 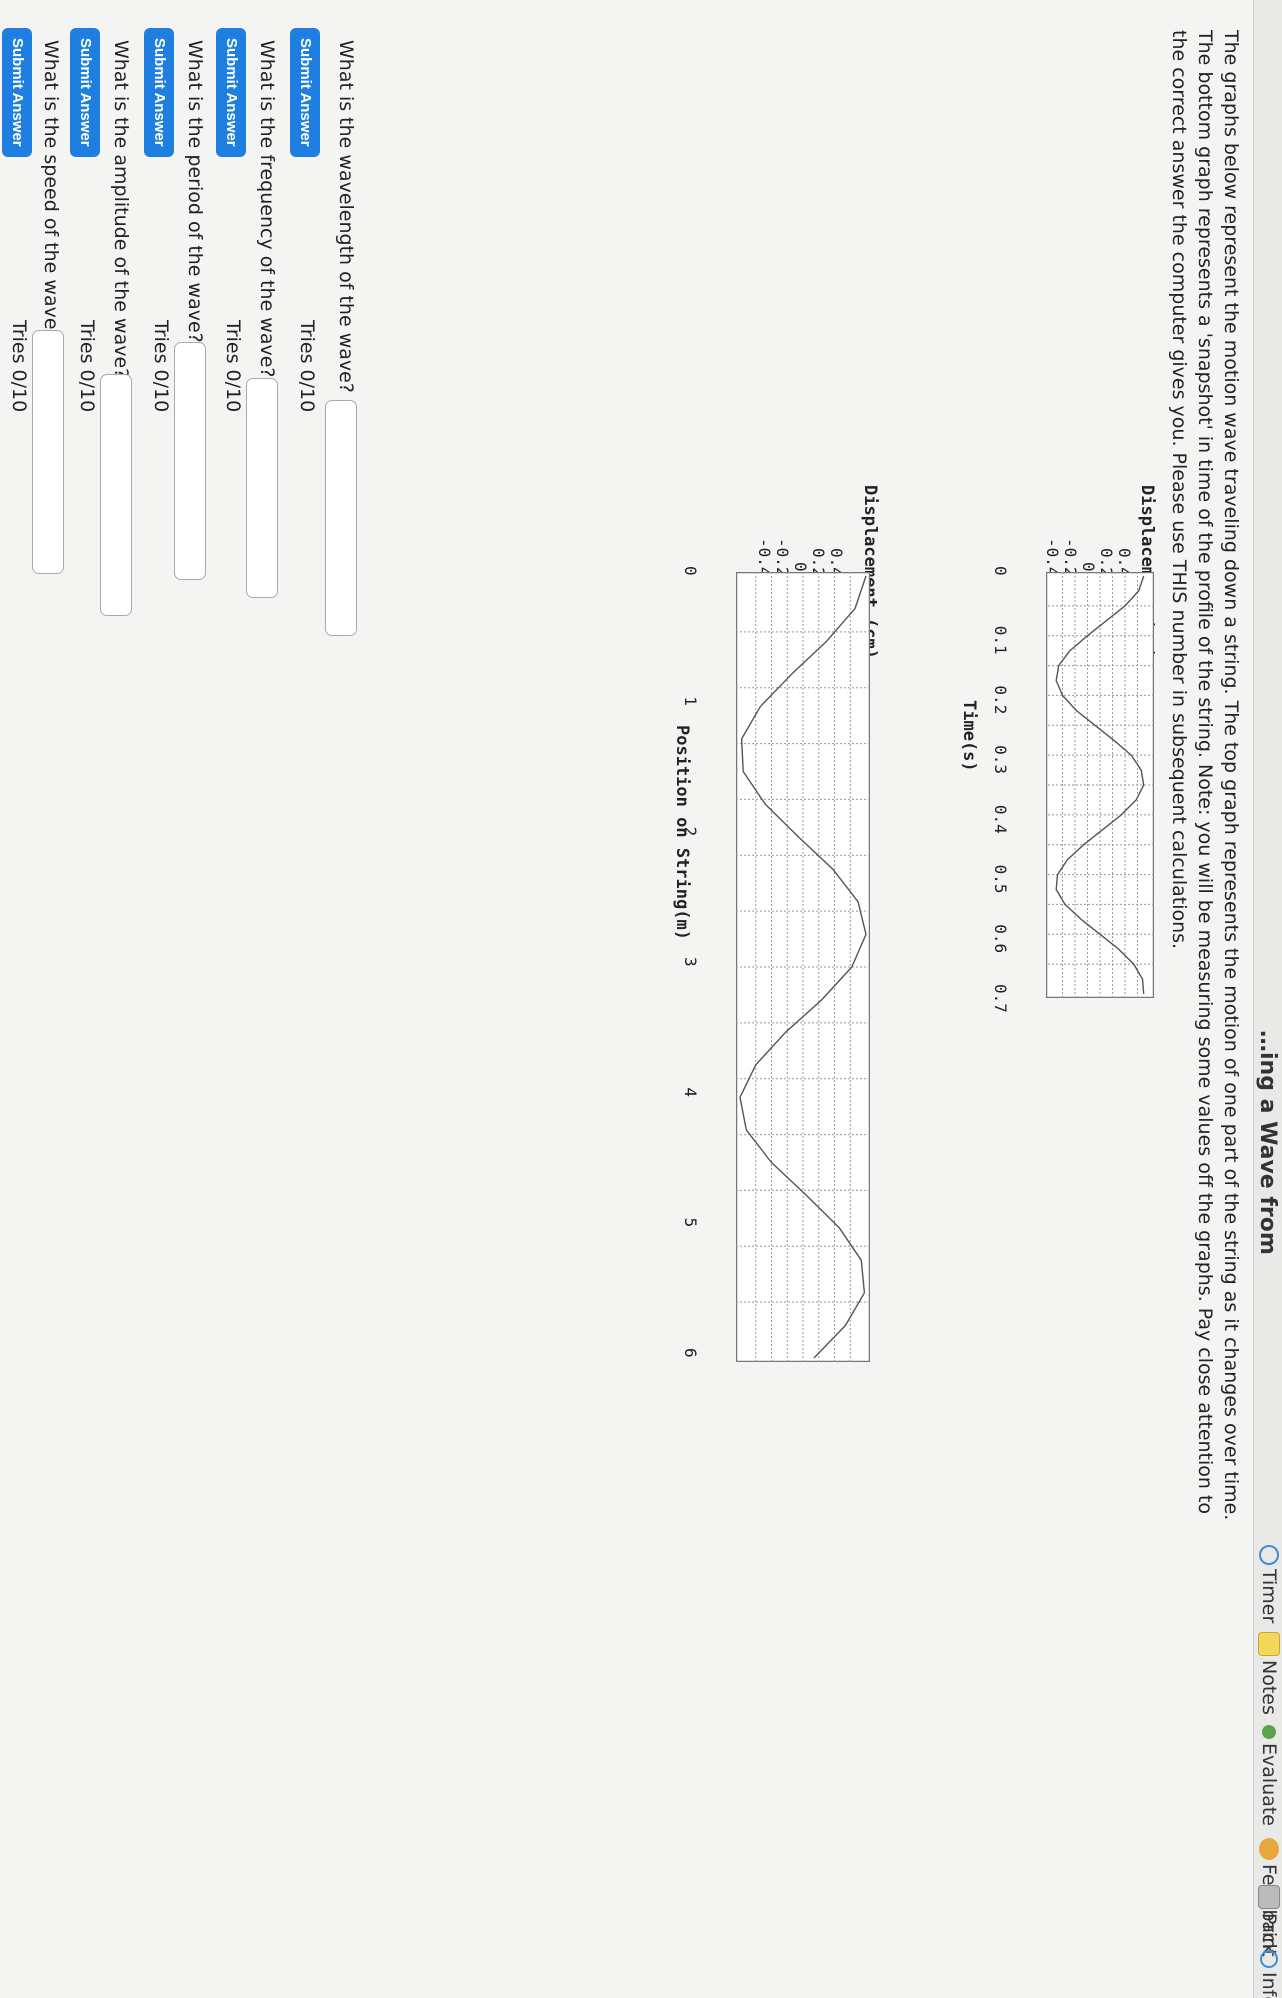 What do you see at coordinates (262, 488) in the screenshot?
I see `frequency-input` at bounding box center [262, 488].